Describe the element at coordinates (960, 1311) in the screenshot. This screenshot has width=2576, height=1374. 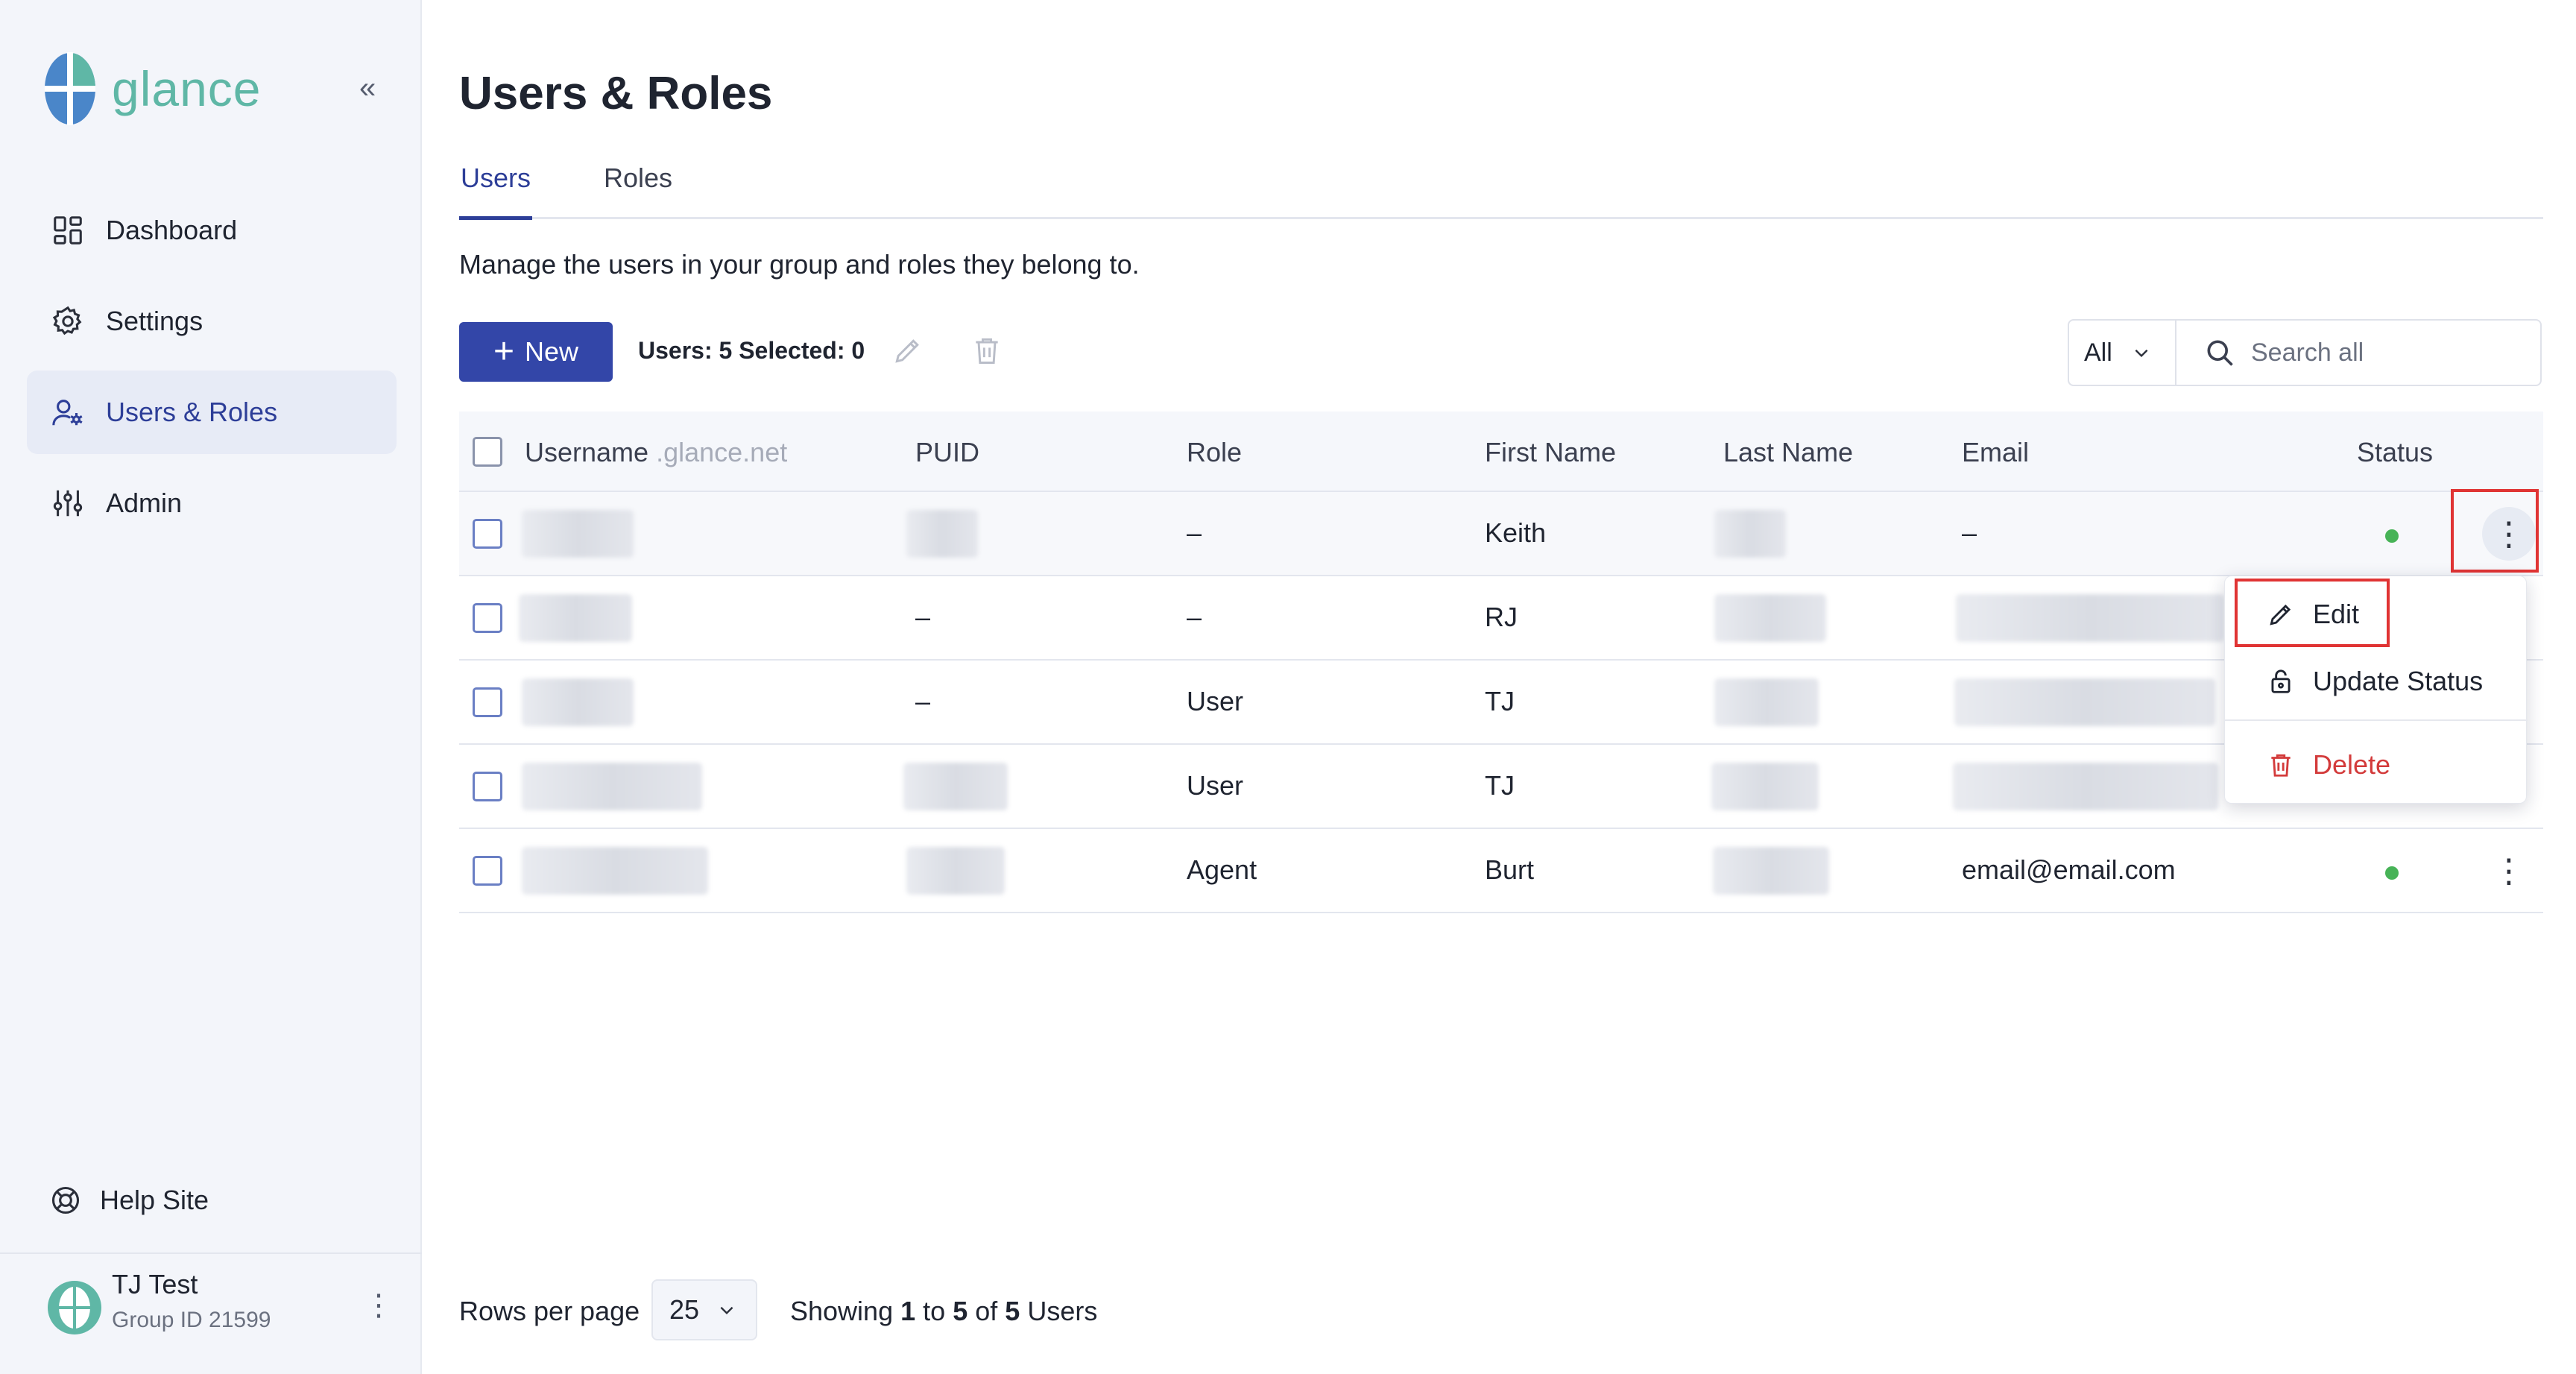
I see `showing-to: 5` at that location.